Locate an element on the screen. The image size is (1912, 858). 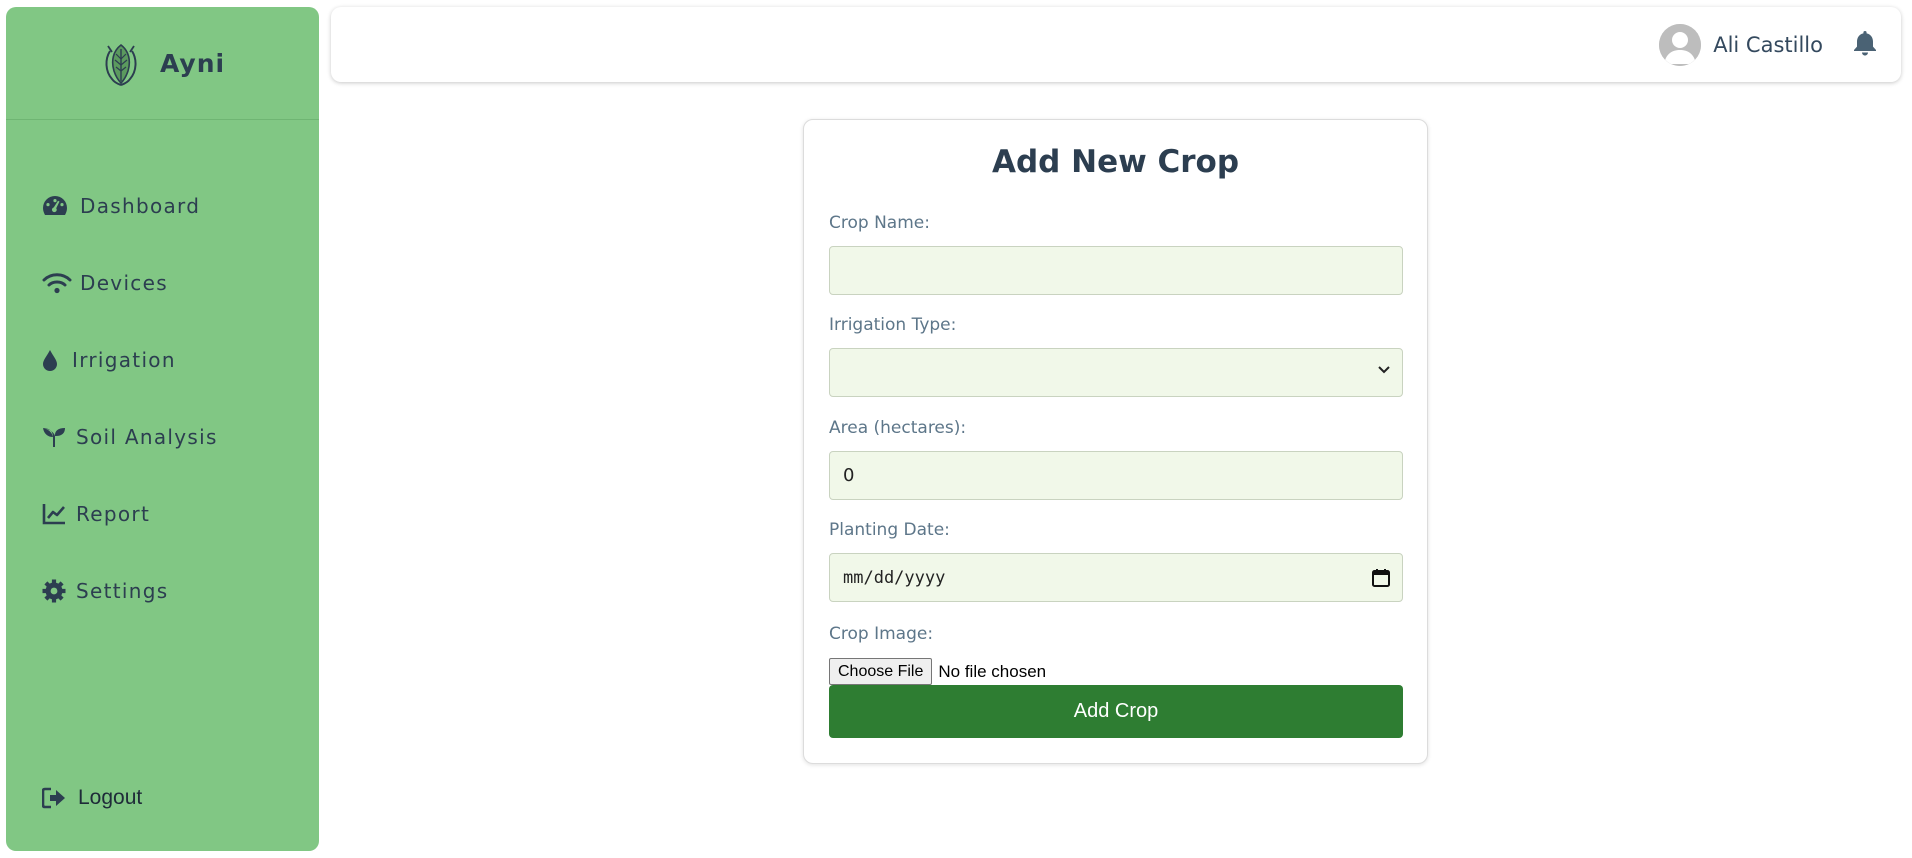
leaf-hand-logo is located at coordinates (121, 64).